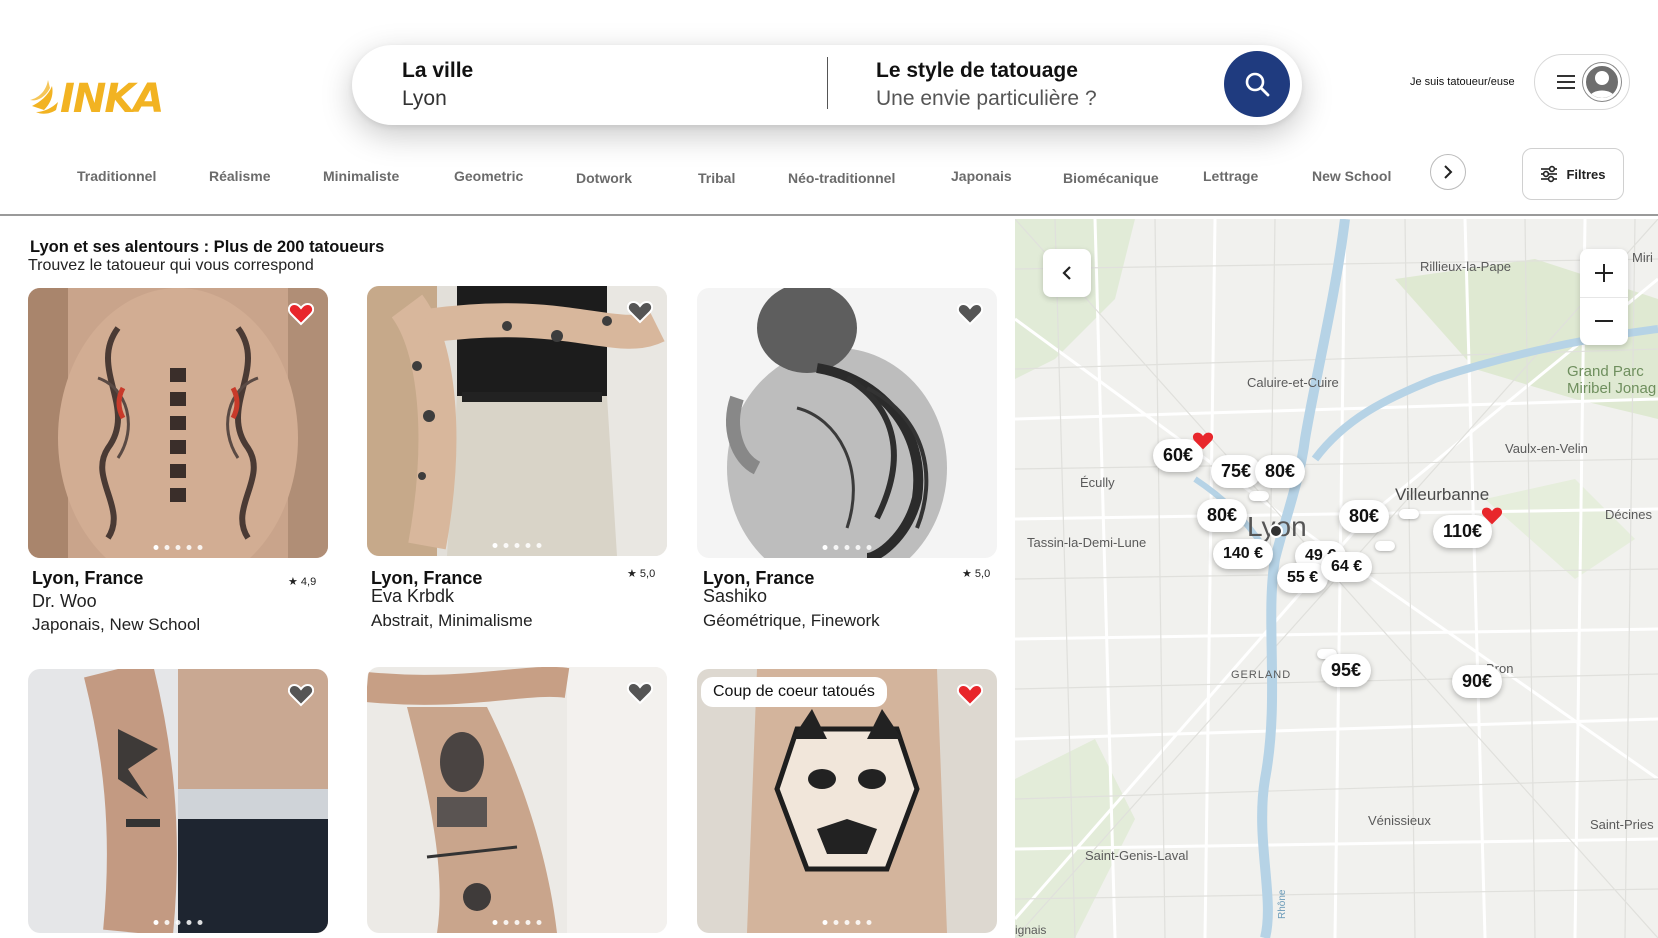  What do you see at coordinates (735, 596) in the screenshot?
I see `card-artist-name: Sashiko` at bounding box center [735, 596].